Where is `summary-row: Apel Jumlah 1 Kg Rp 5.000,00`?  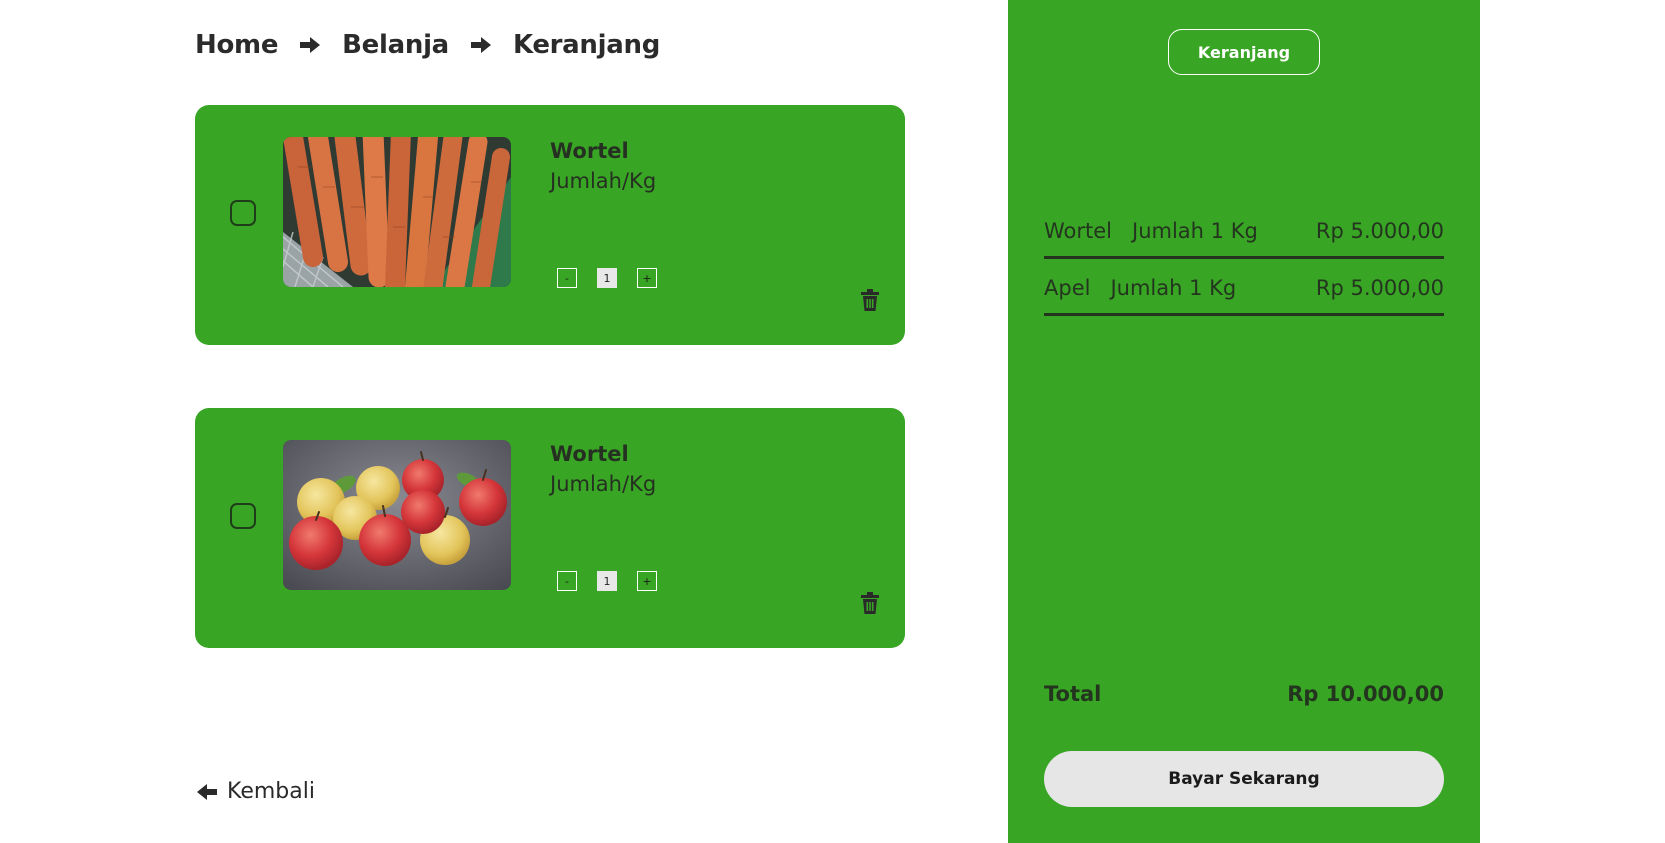 summary-row: Apel Jumlah 1 Kg Rp 5.000,00 is located at coordinates (1244, 296).